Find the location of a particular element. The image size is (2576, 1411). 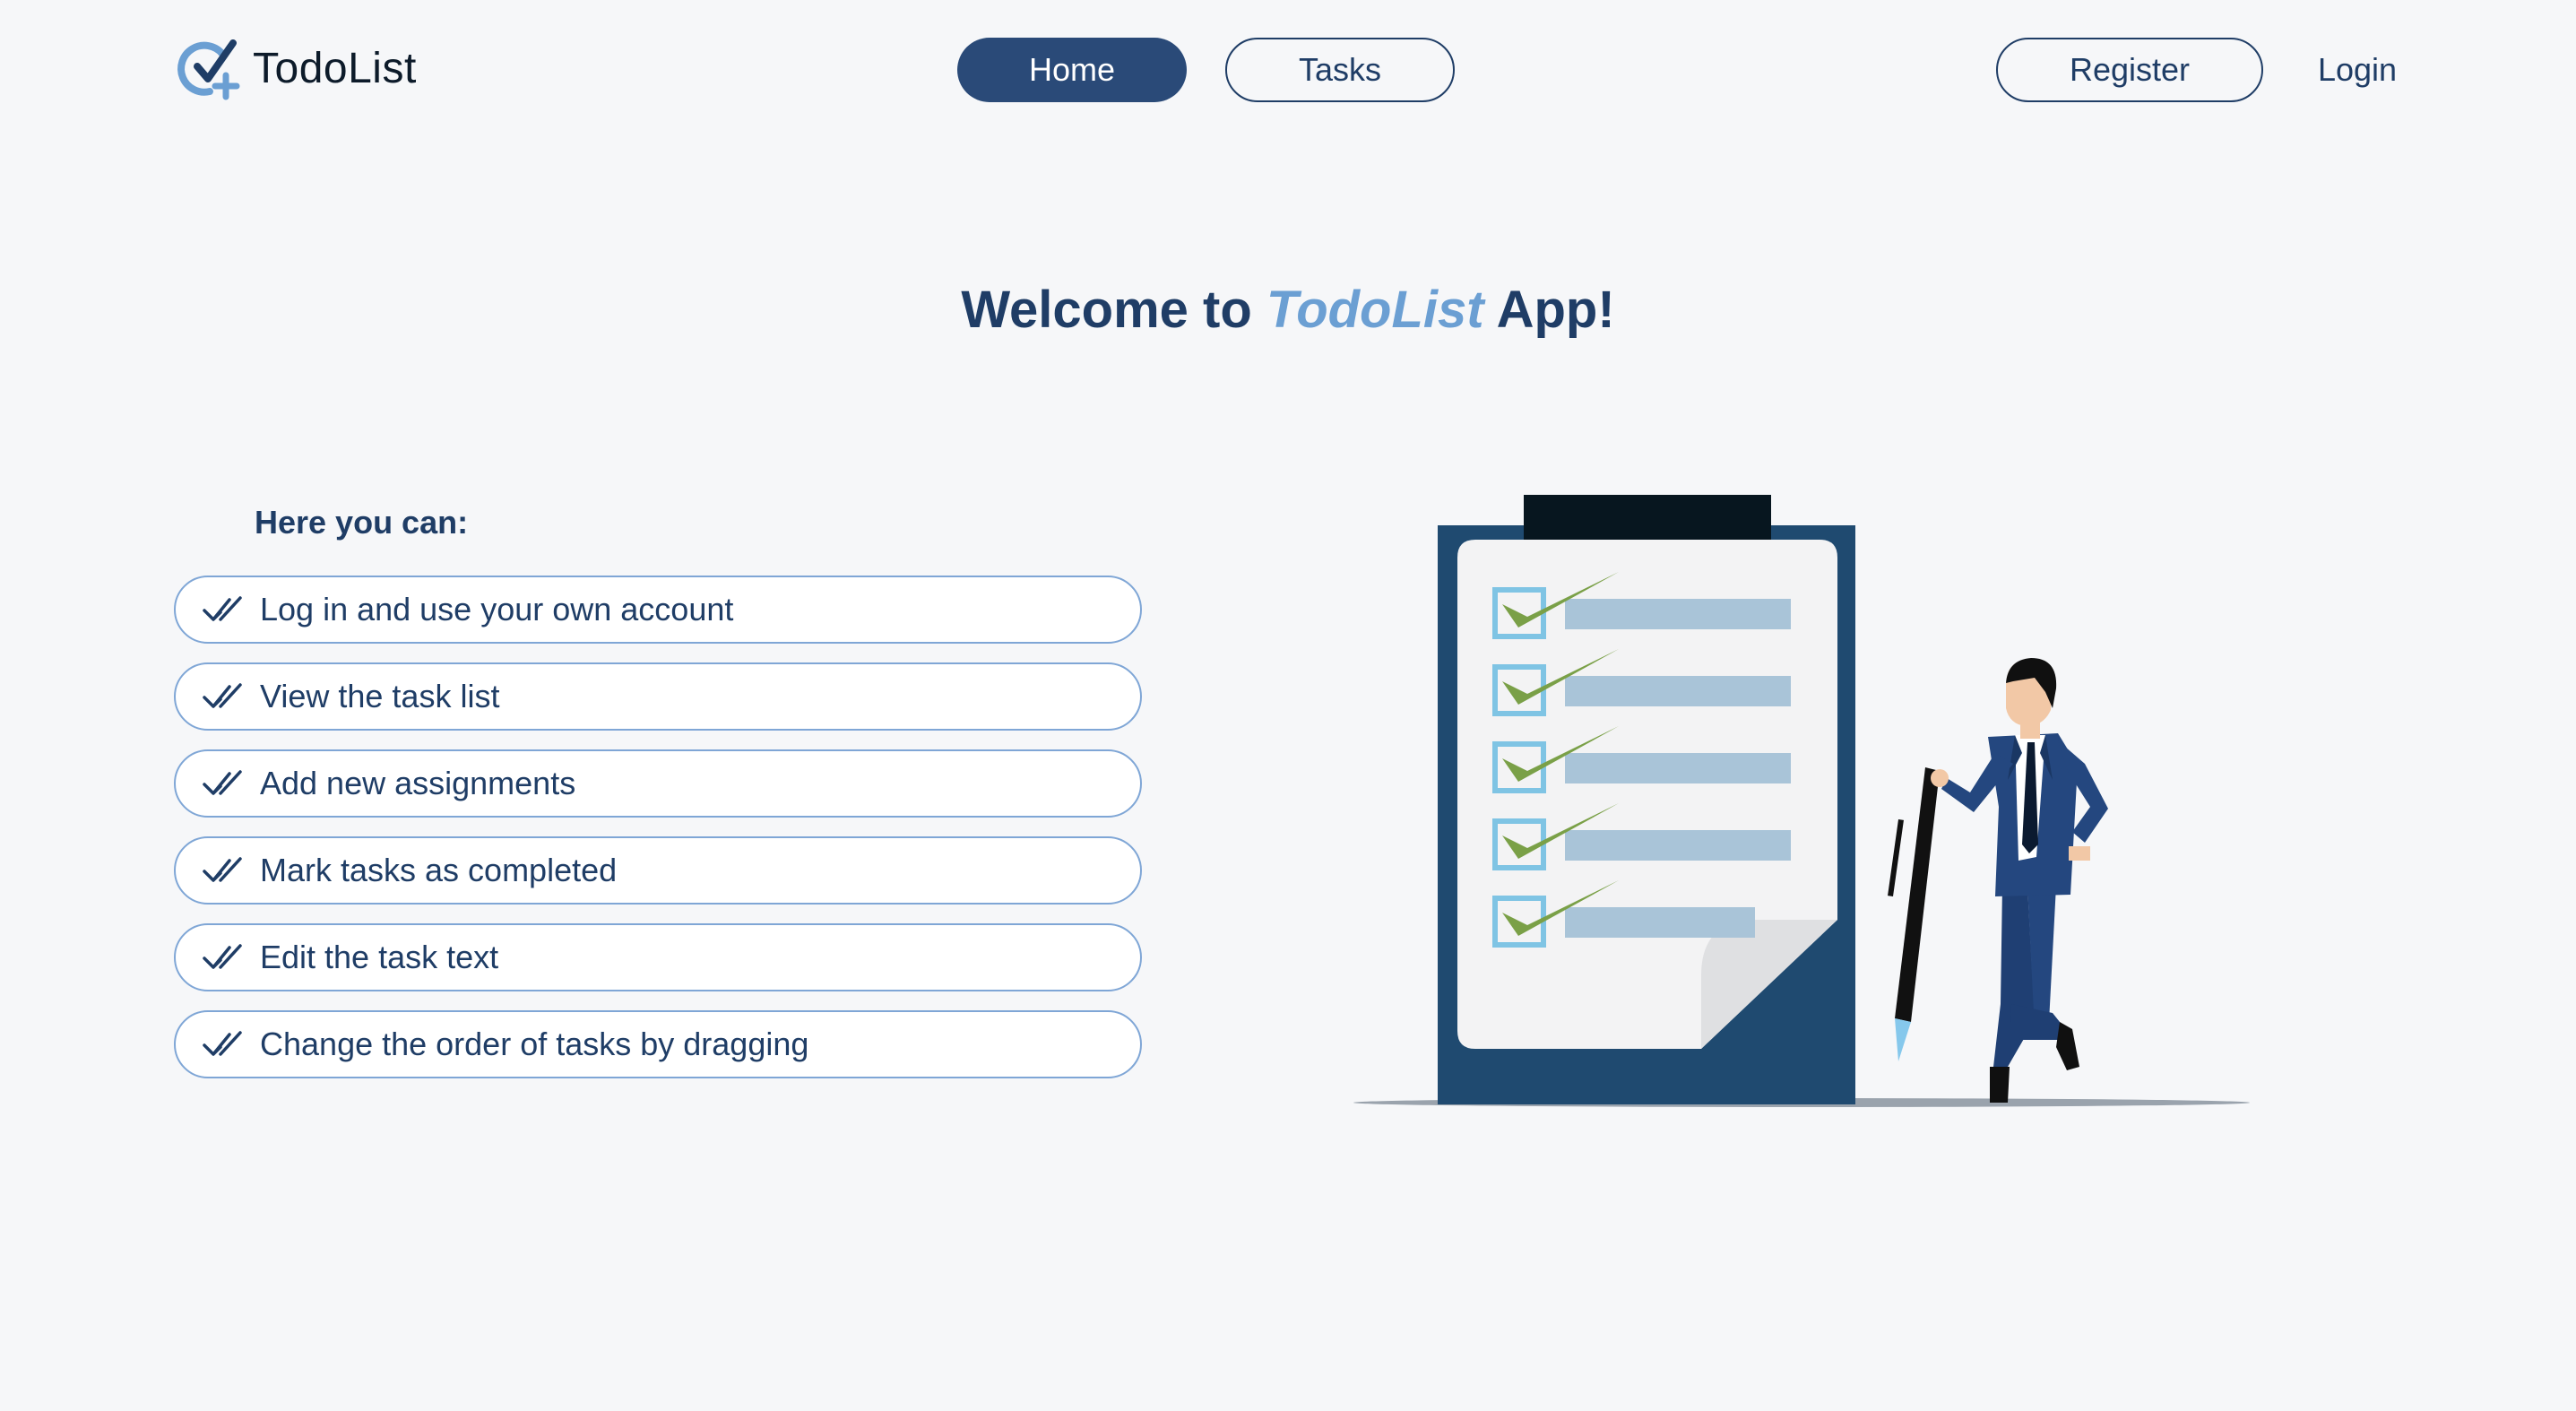

pen-drawing is located at coordinates (1914, 920).